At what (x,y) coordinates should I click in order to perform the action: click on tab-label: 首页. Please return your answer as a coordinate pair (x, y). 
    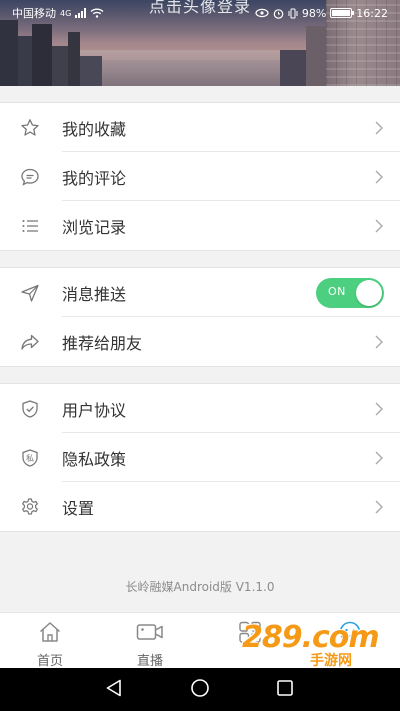
    Looking at the image, I should click on (49, 661).